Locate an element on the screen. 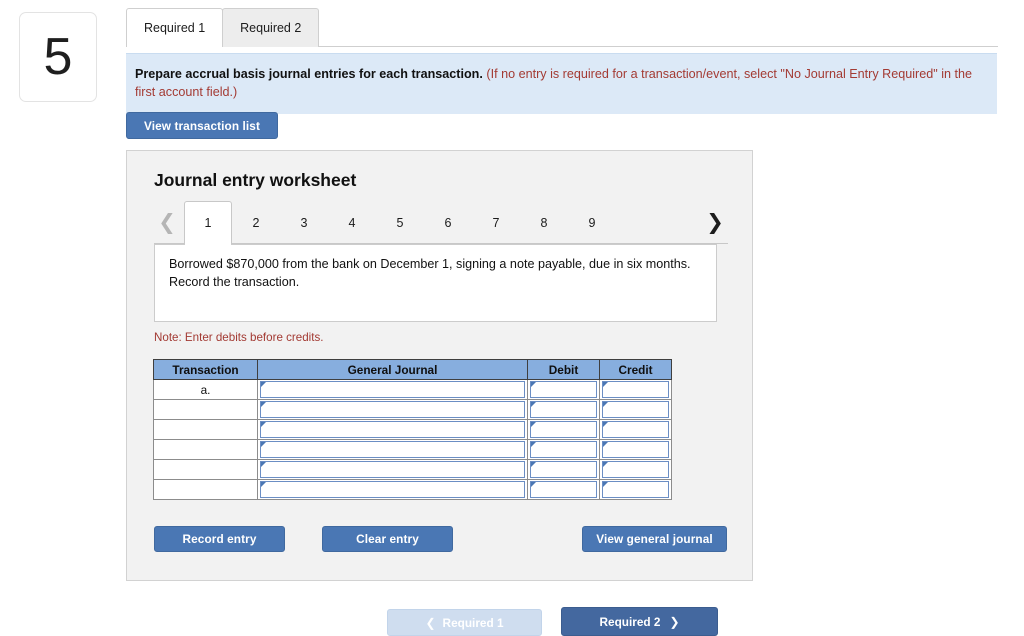 Image resolution: width=1024 pixels, height=636 pixels. pager-page-4-label: 4 is located at coordinates (352, 222).